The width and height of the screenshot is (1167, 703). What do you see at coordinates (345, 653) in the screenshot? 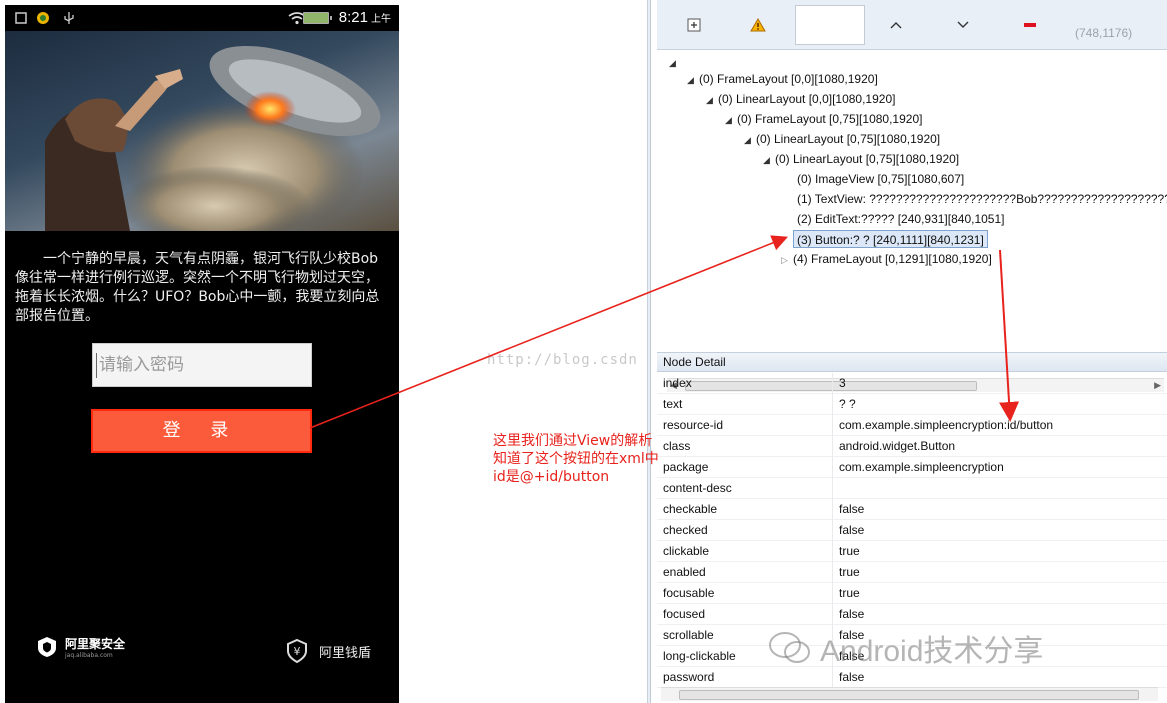
I see `footer-right-title: 阿里钱盾` at bounding box center [345, 653].